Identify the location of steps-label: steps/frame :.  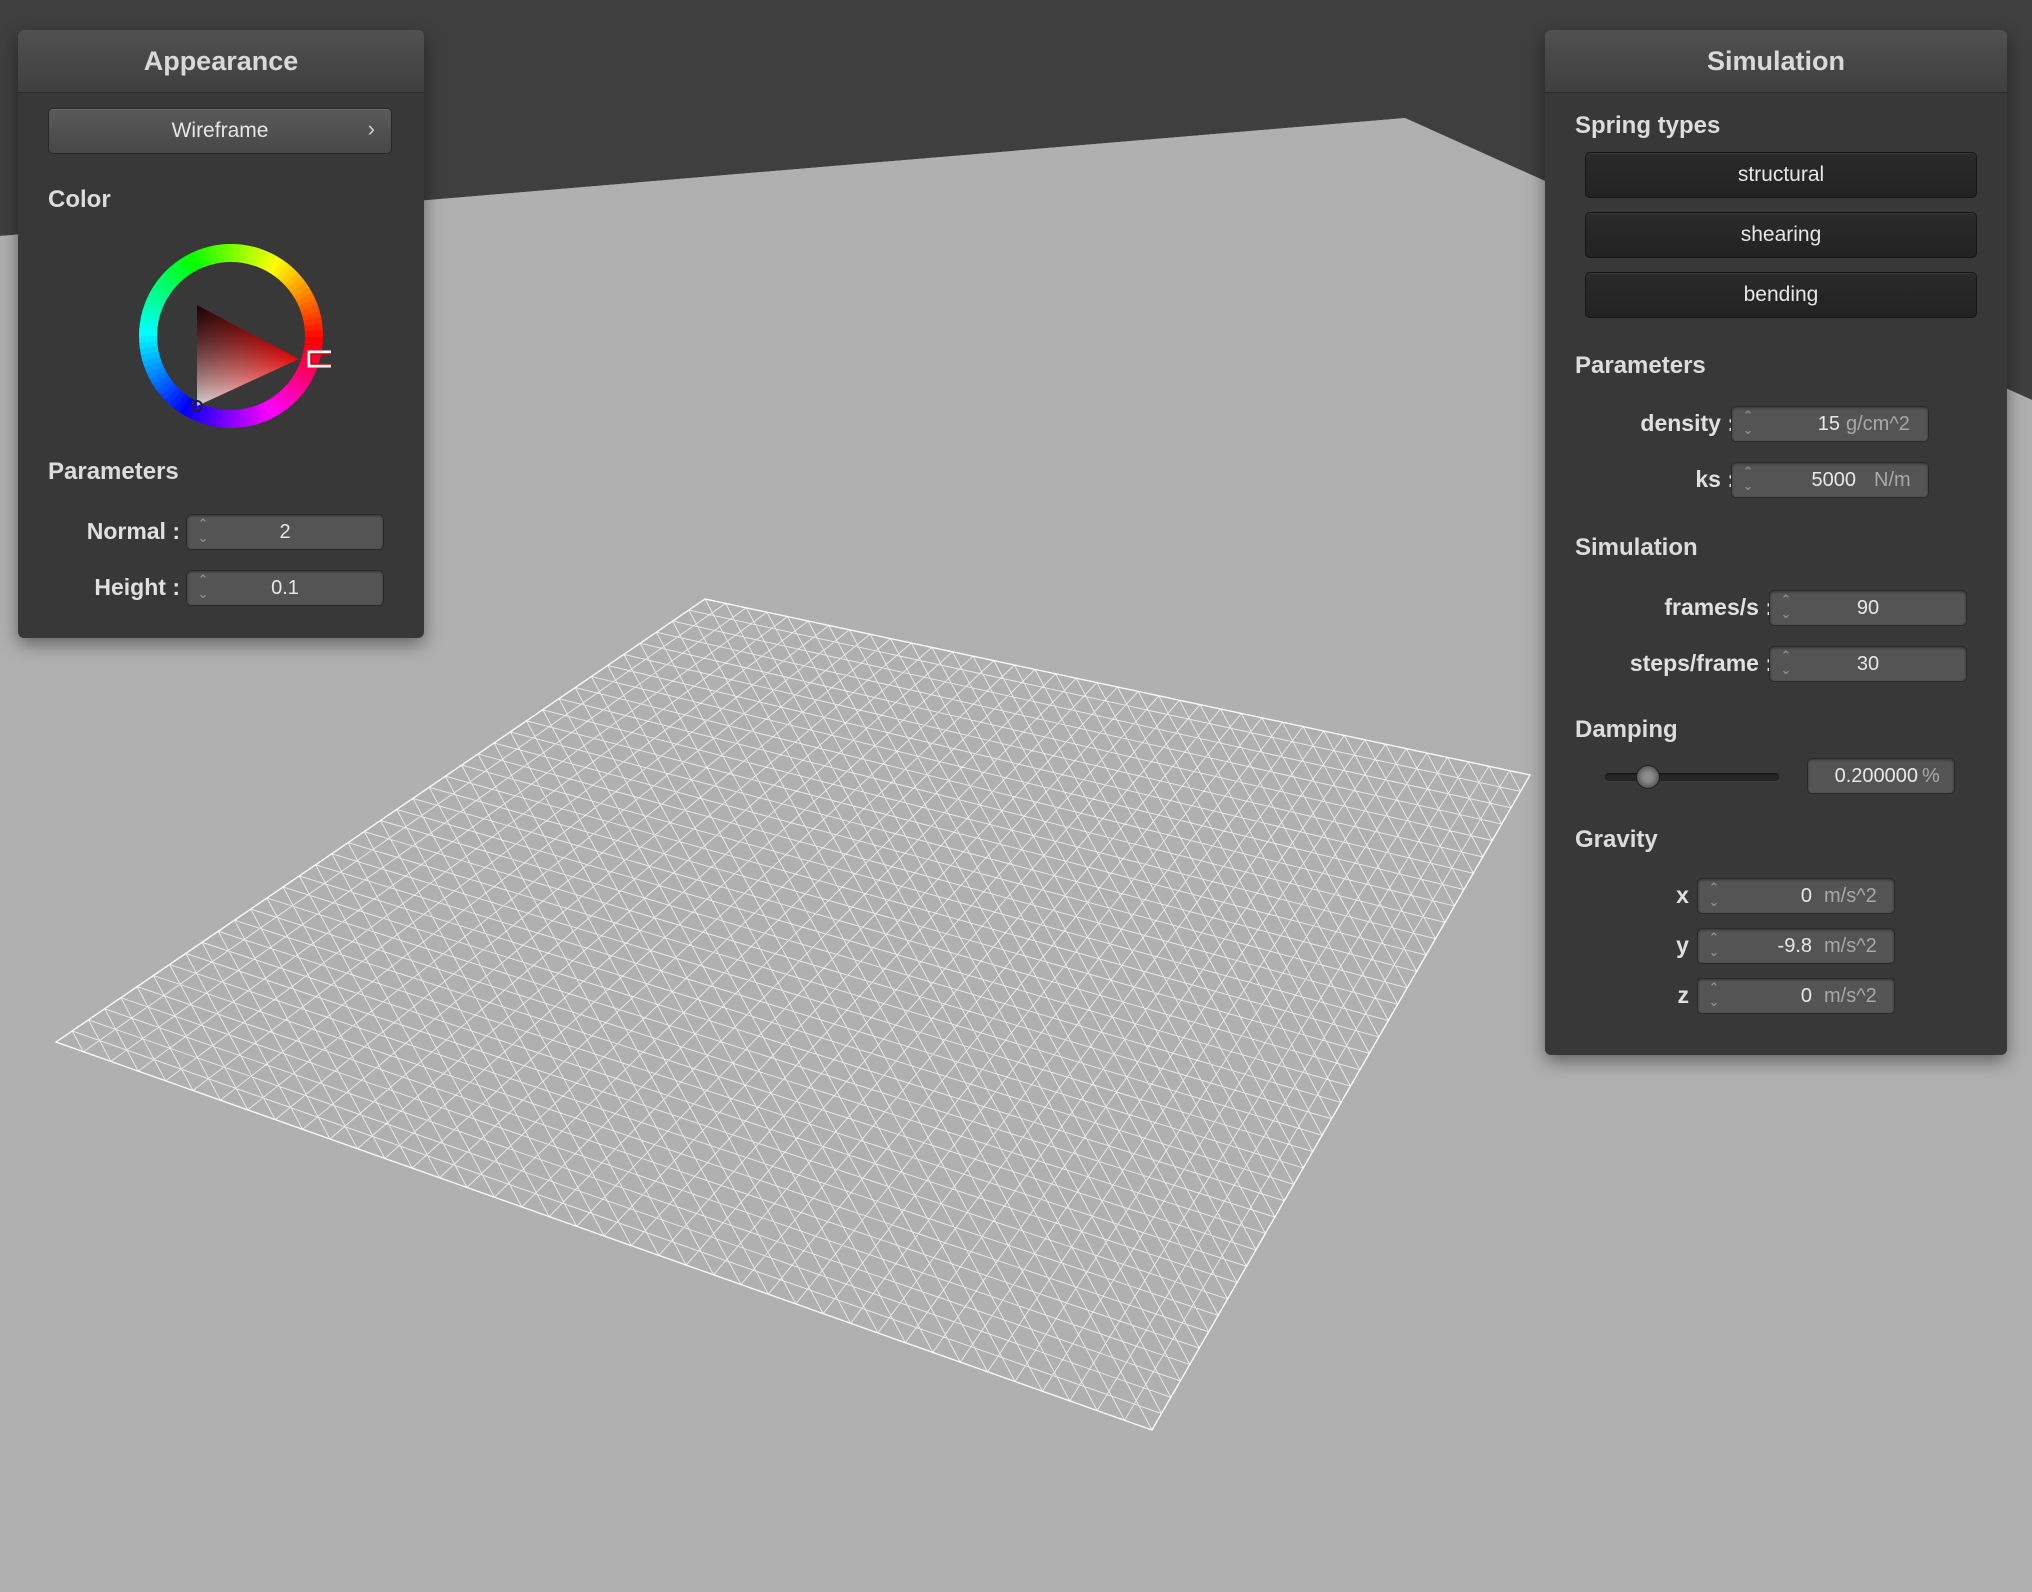
(1701, 663).